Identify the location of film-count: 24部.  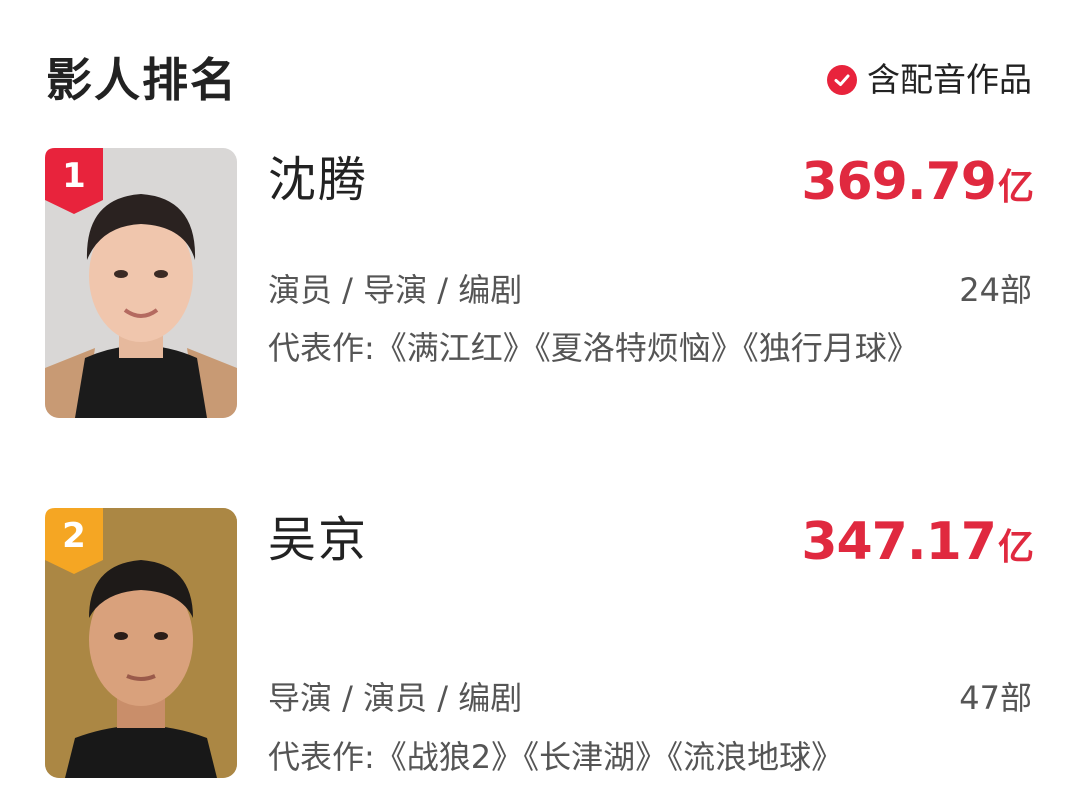
(995, 290).